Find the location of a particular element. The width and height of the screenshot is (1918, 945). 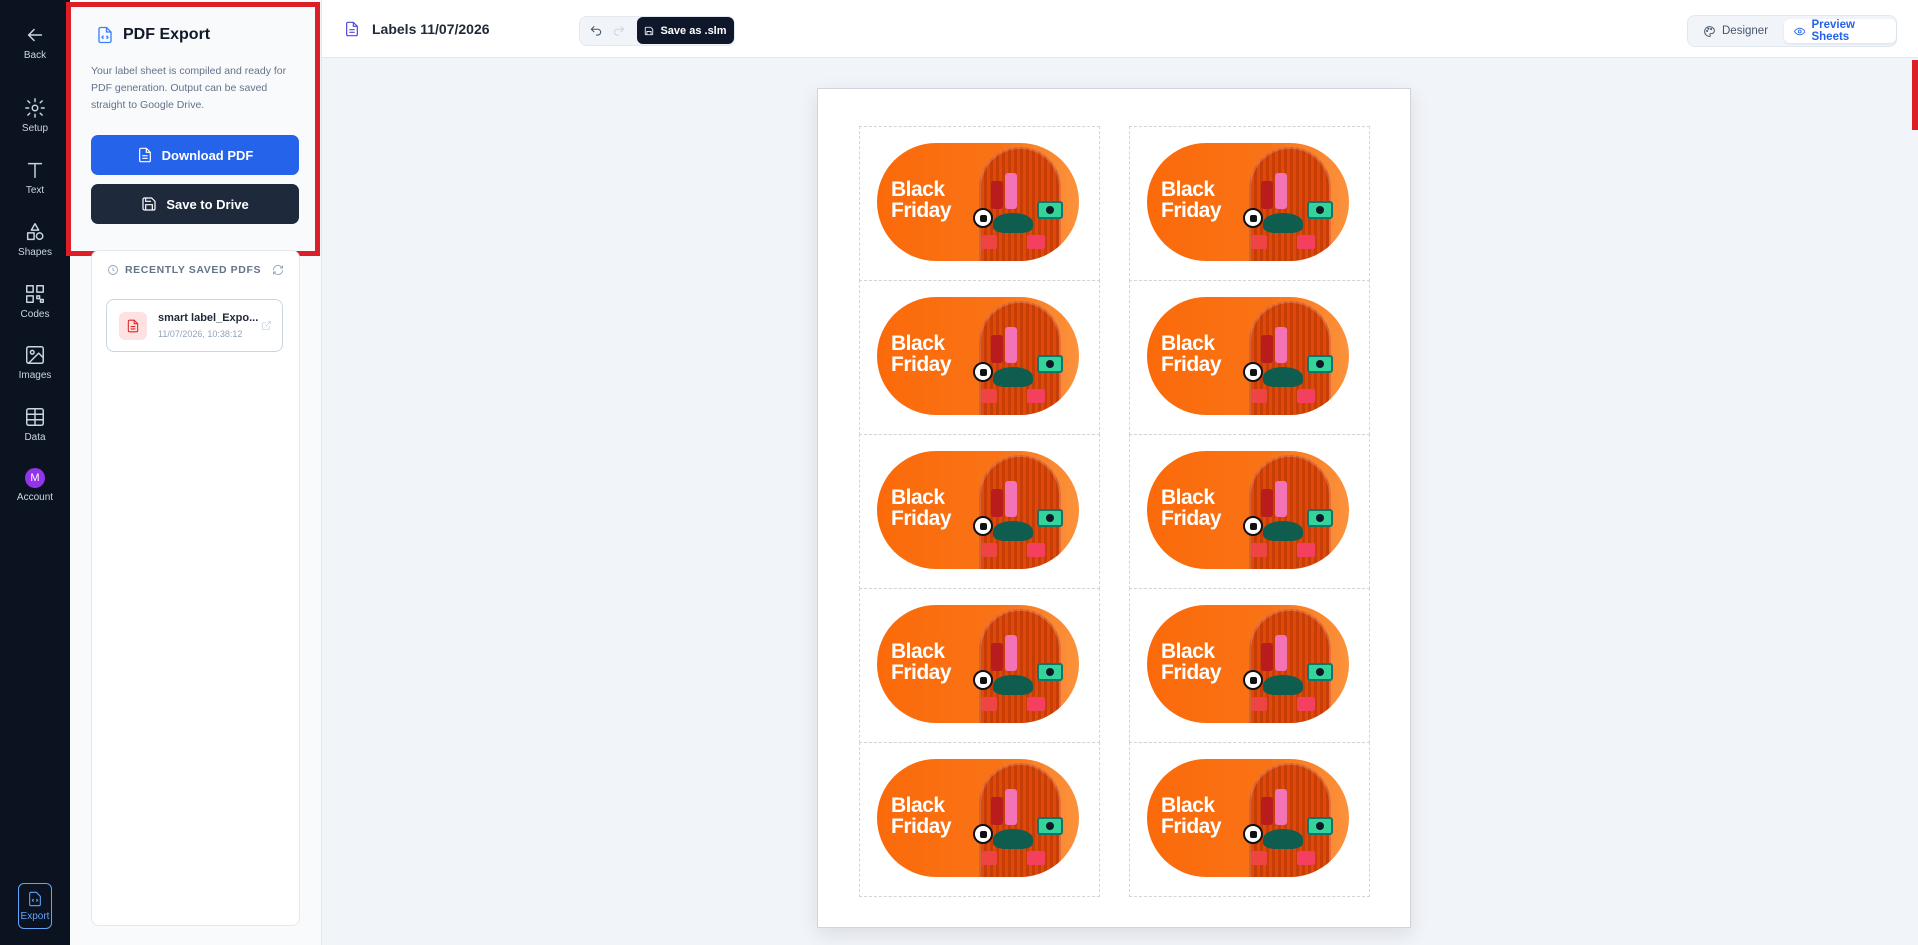

avatar: M is located at coordinates (35, 478).